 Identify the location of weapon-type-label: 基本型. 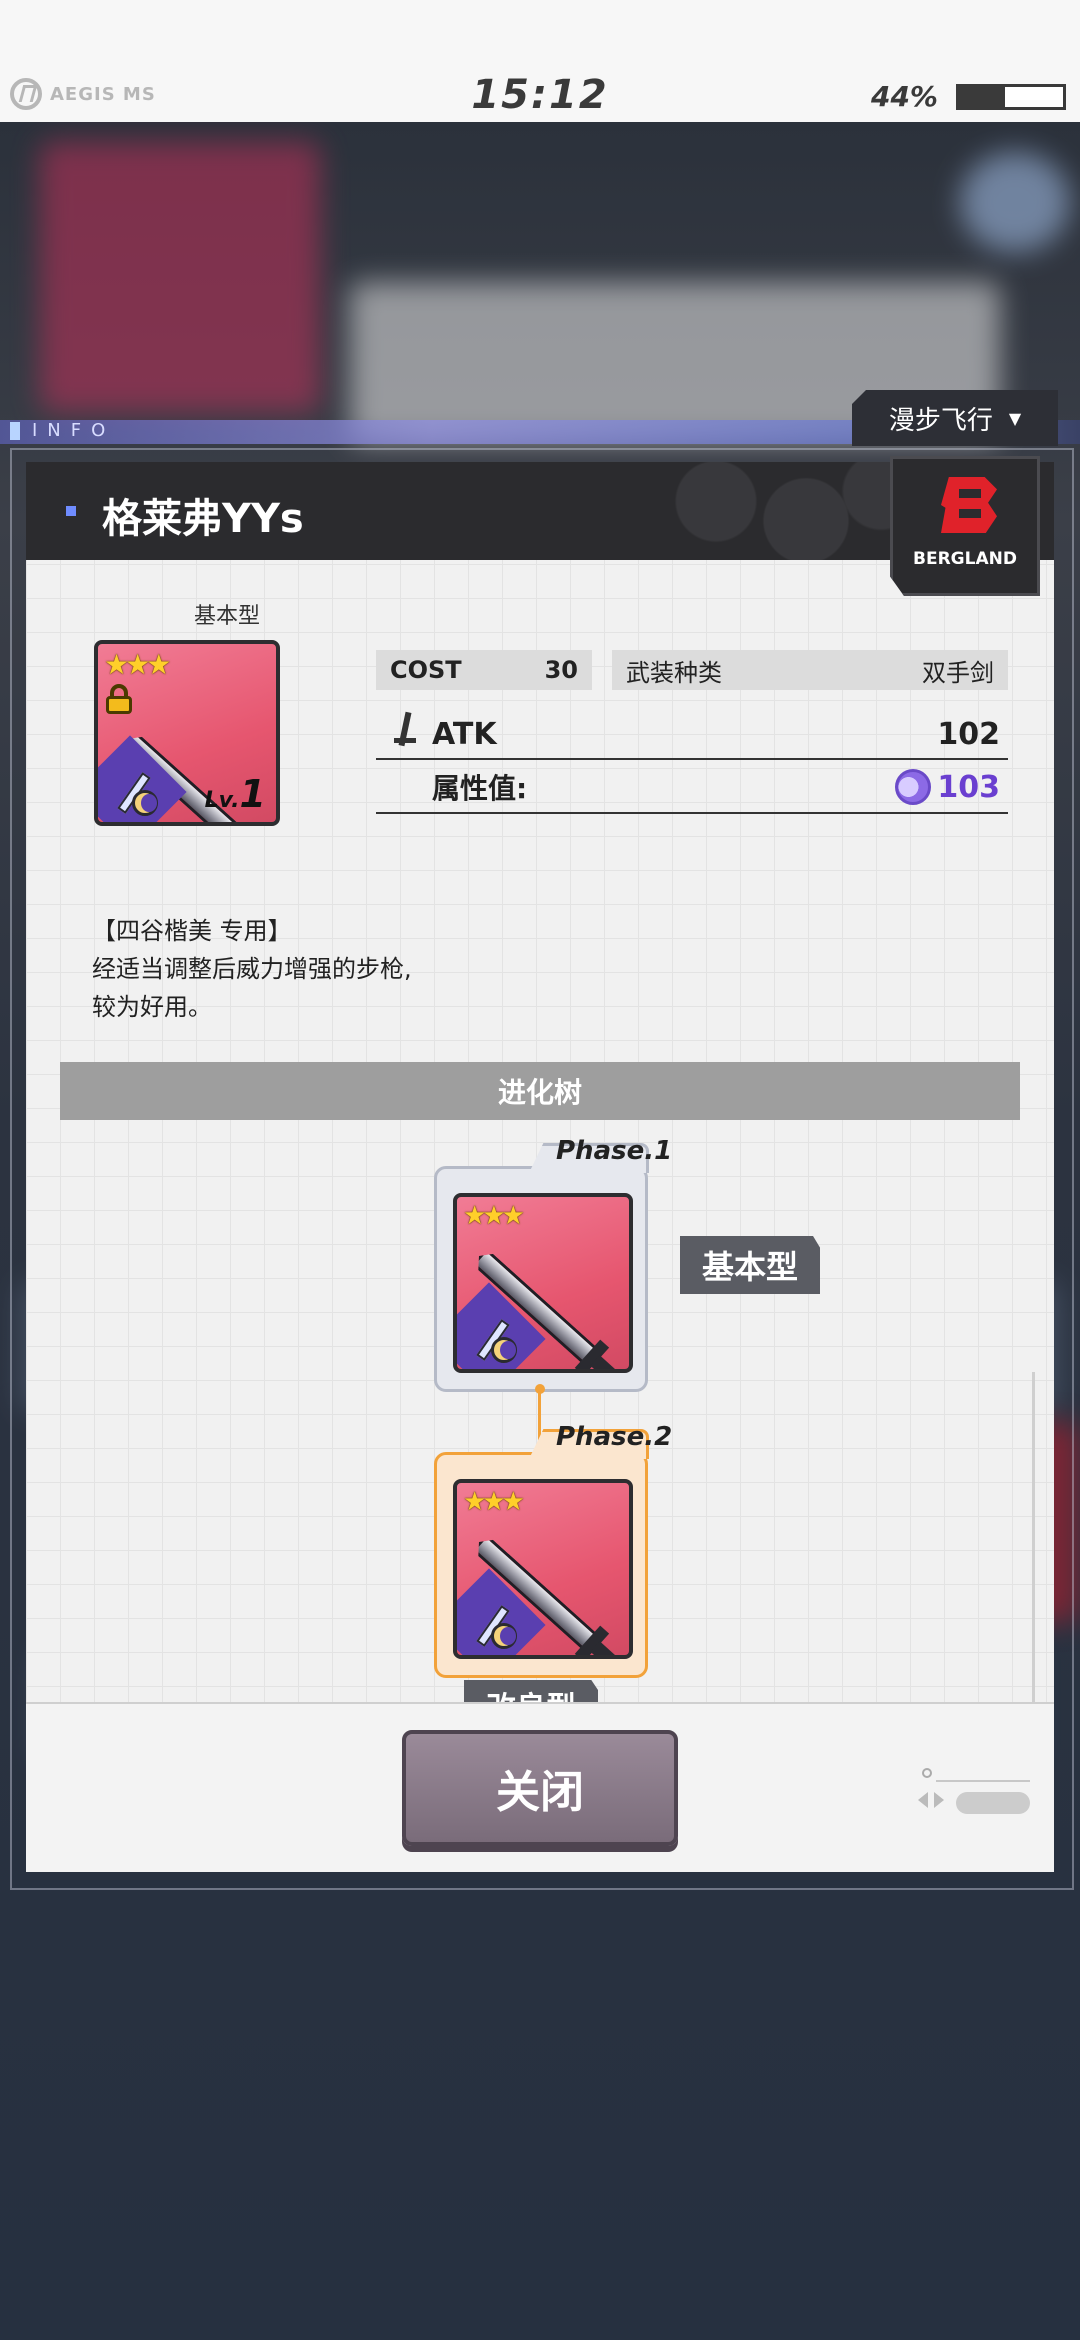
(227, 616).